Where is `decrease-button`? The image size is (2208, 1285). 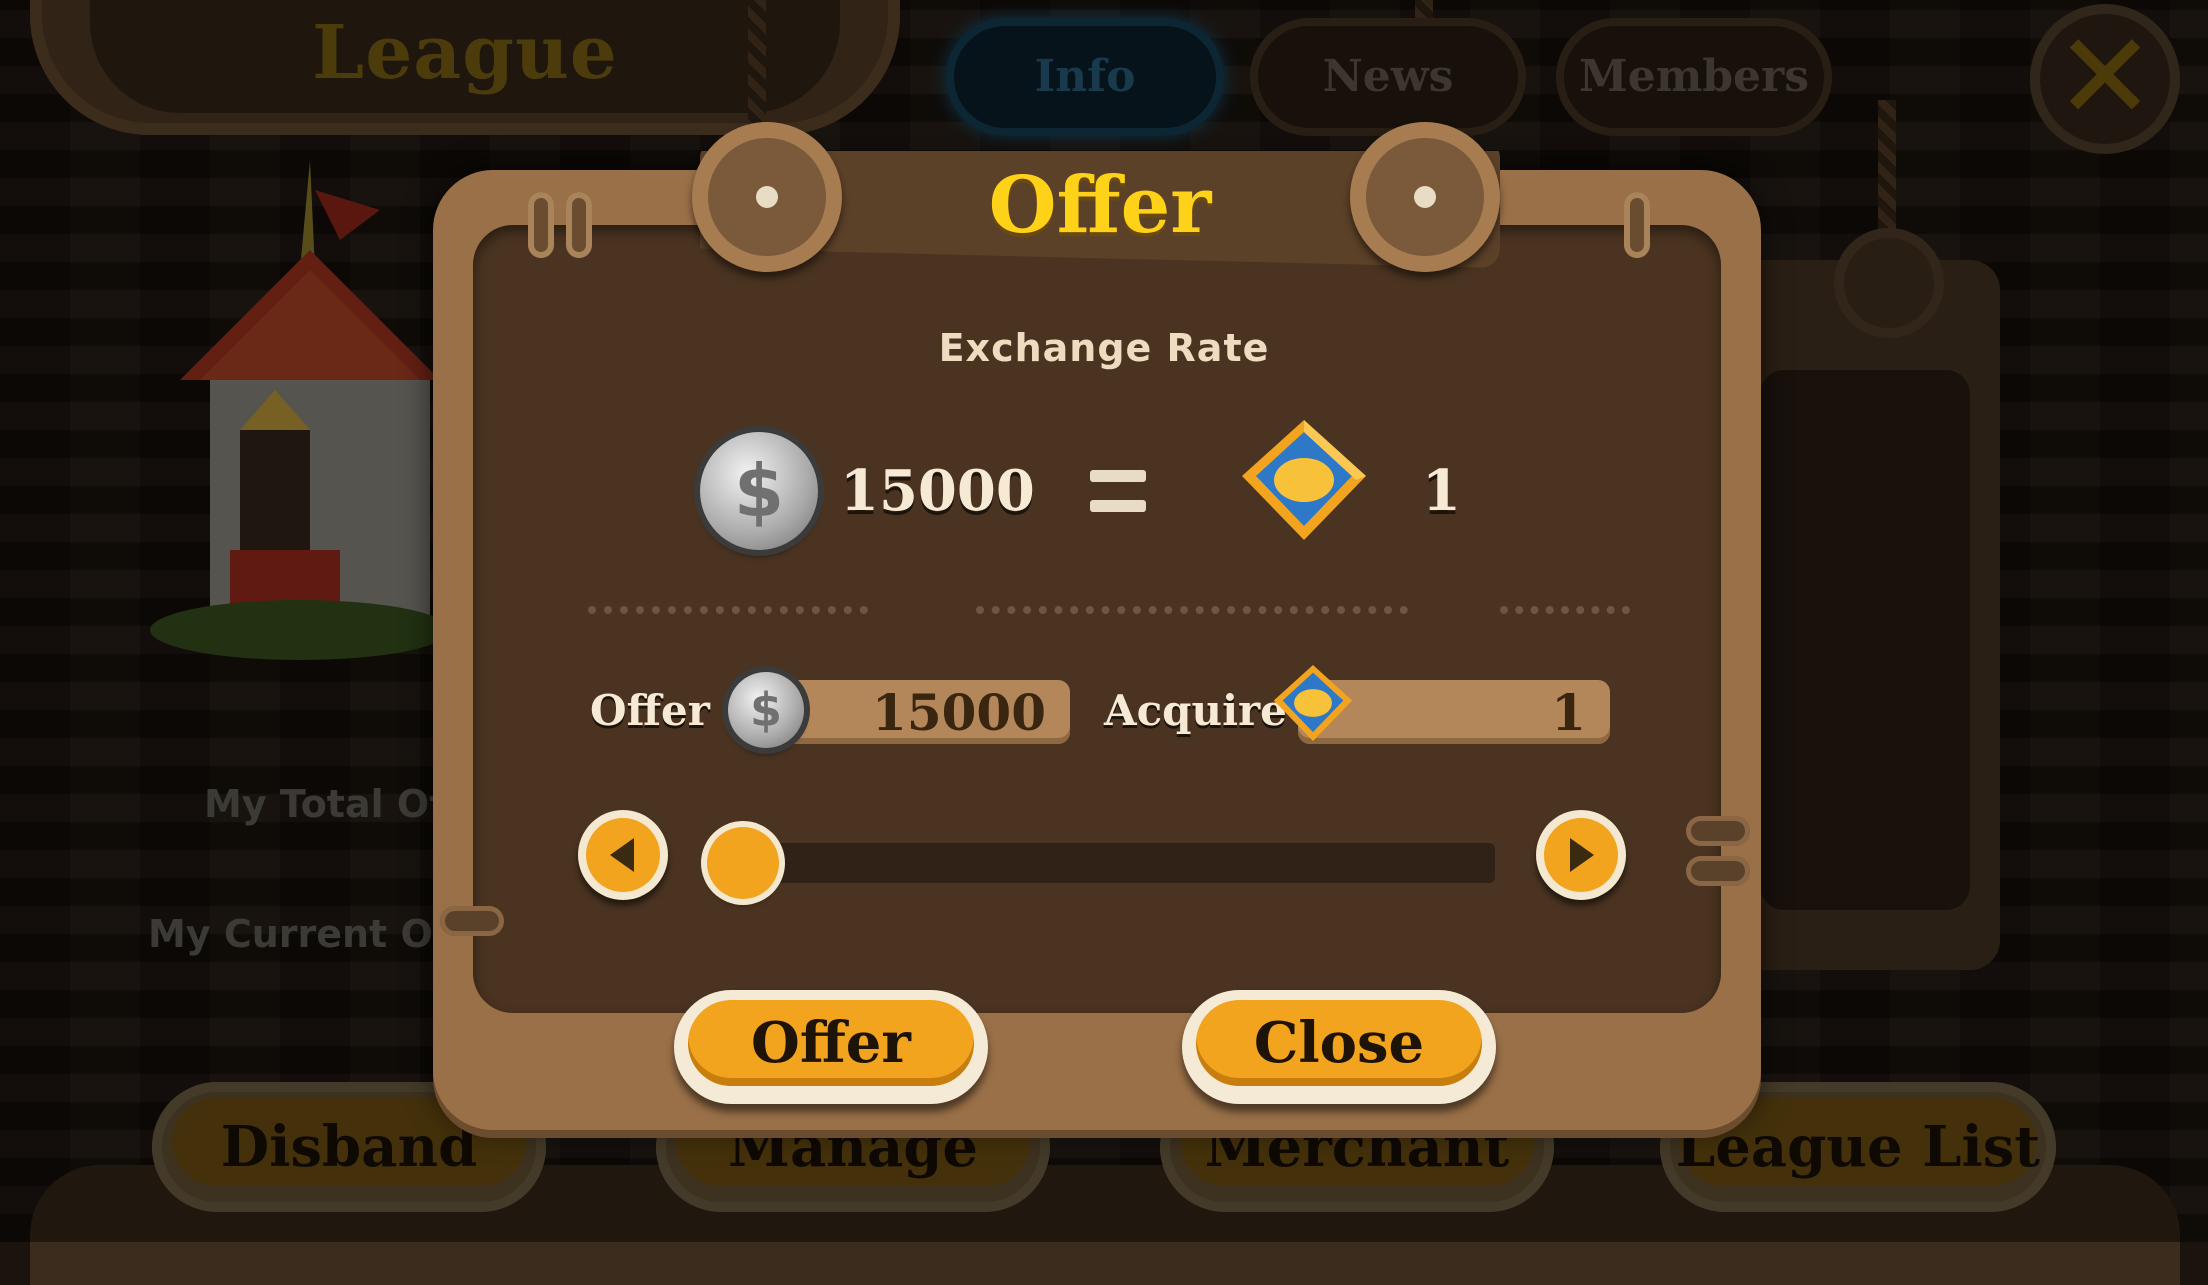
decrease-button is located at coordinates (623, 855).